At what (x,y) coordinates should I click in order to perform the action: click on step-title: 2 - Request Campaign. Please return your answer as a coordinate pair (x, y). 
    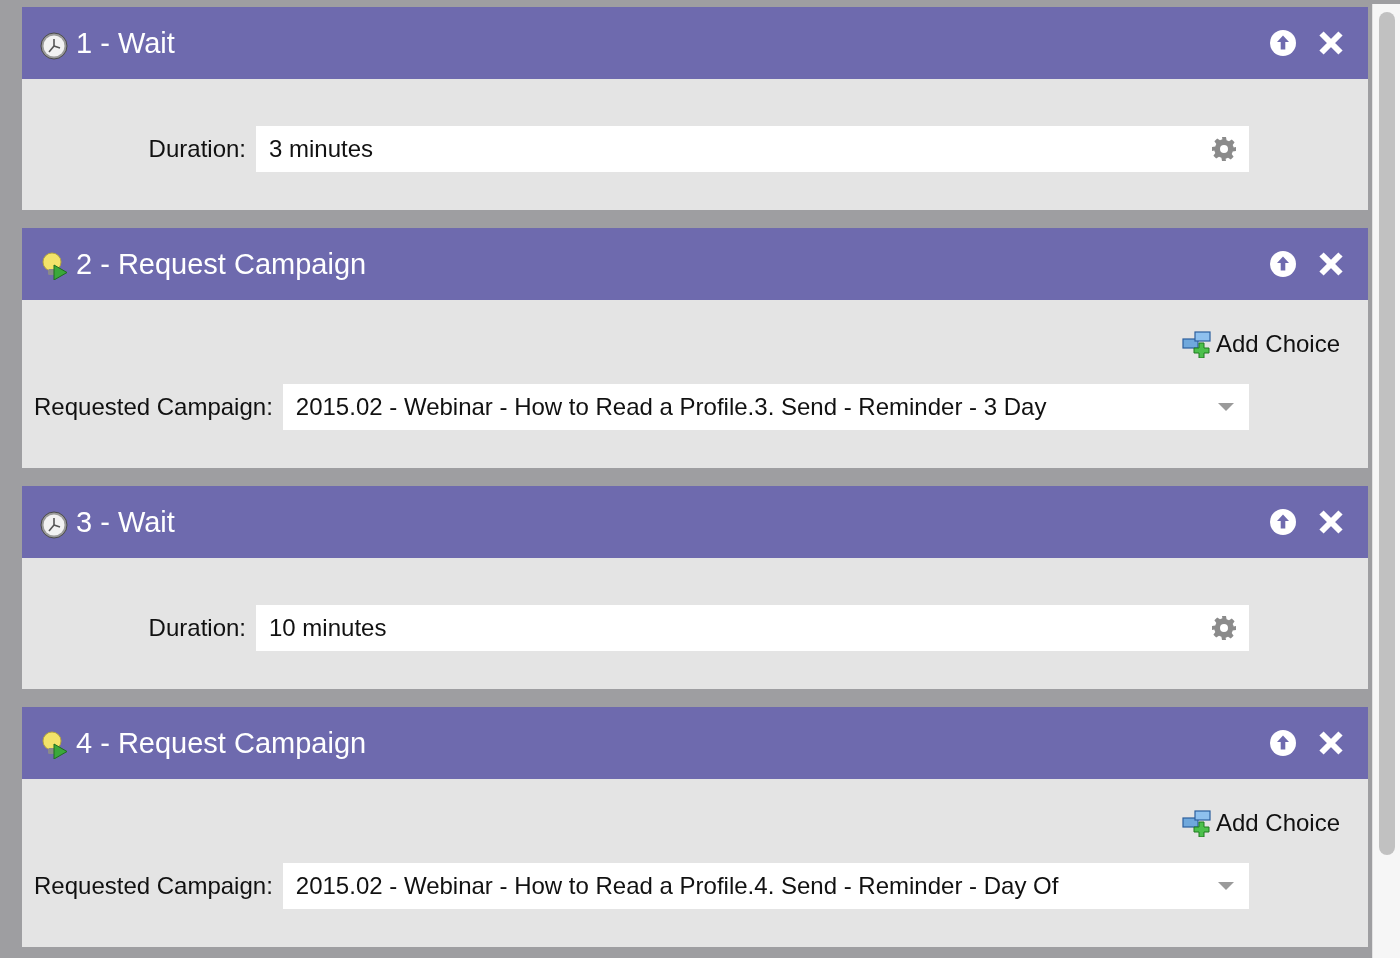
    Looking at the image, I should click on (222, 264).